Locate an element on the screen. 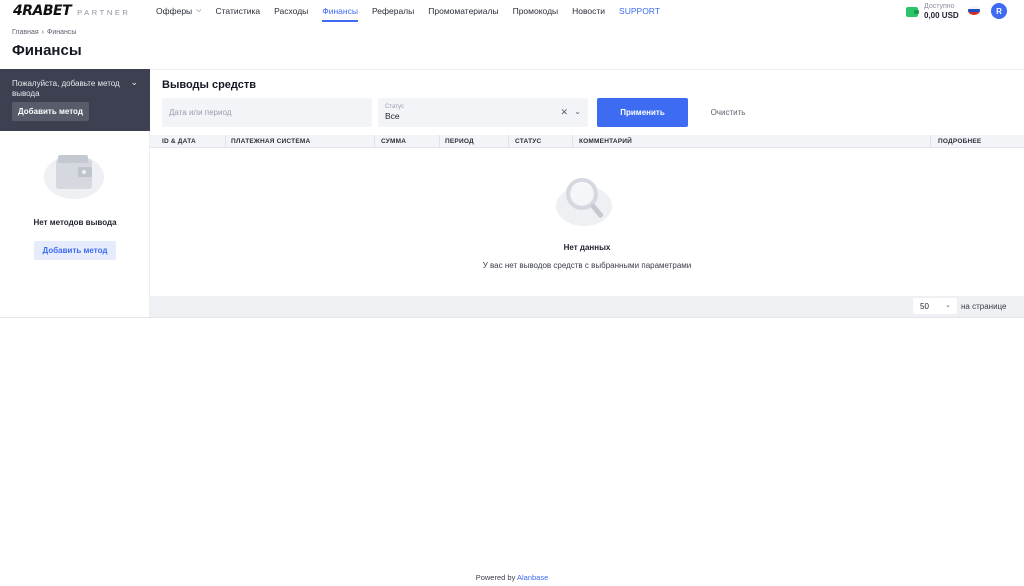 The width and height of the screenshot is (1024, 586). russia-flag-icon is located at coordinates (974, 10).